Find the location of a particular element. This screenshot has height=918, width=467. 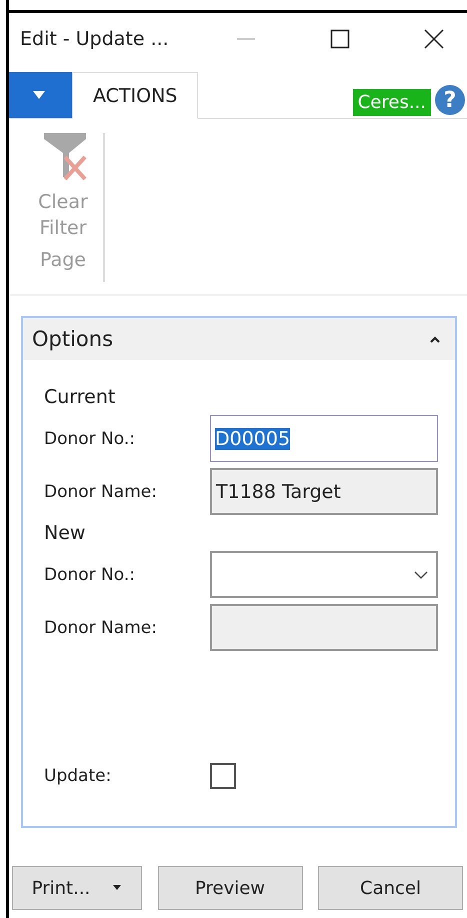

clear-filter-icon is located at coordinates (66, 157).